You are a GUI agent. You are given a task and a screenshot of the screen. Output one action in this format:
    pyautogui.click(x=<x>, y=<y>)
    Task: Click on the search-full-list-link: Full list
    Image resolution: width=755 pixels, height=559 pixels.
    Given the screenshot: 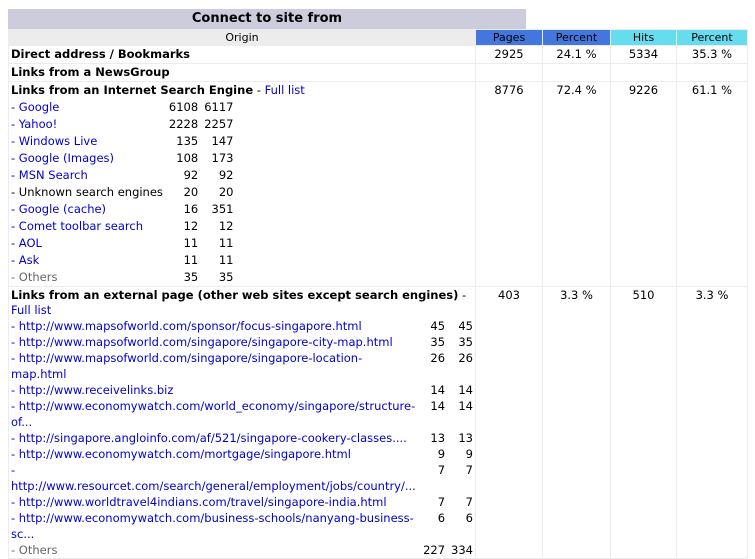 What is the action you would take?
    pyautogui.click(x=285, y=90)
    